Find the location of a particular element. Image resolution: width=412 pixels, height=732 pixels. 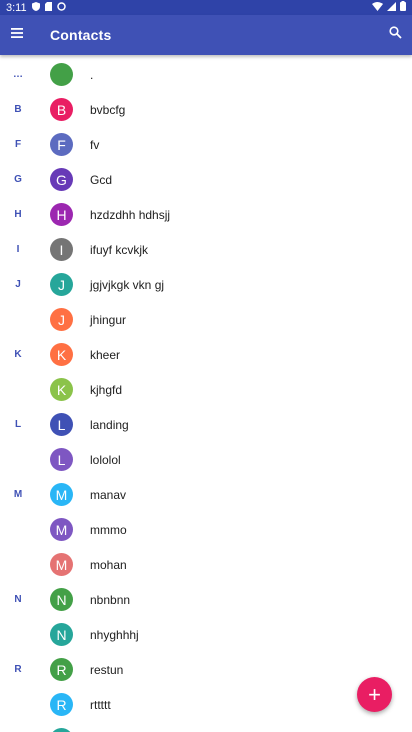

contact-row: H Hhzdzdhh hdhsjj is located at coordinates (206, 214).